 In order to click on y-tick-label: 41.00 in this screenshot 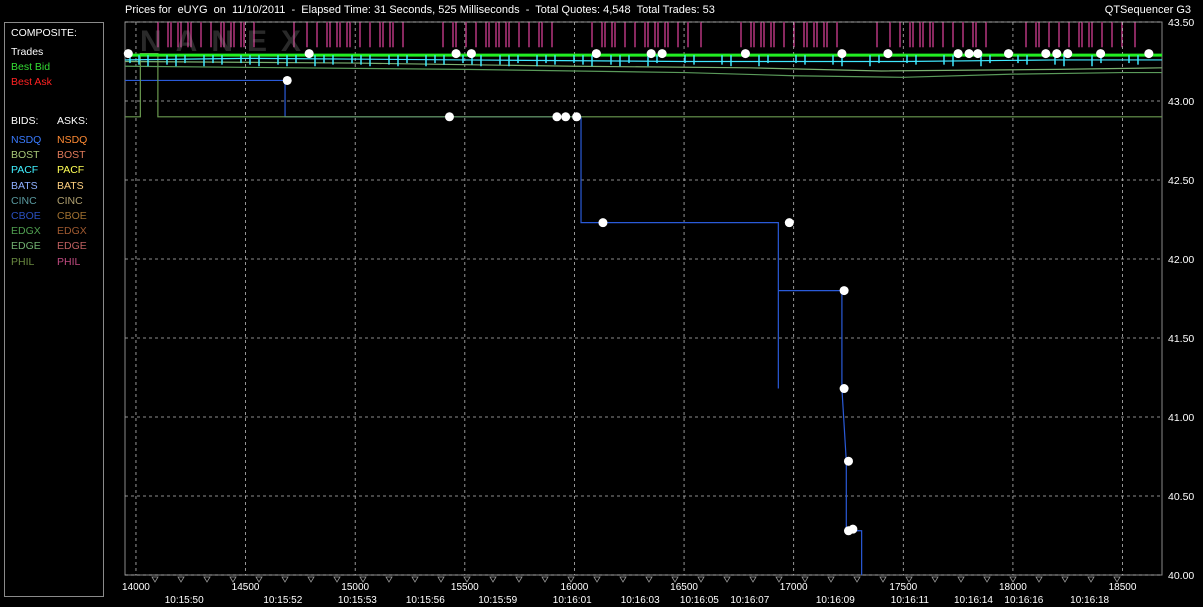, I will do `click(1181, 418)`.